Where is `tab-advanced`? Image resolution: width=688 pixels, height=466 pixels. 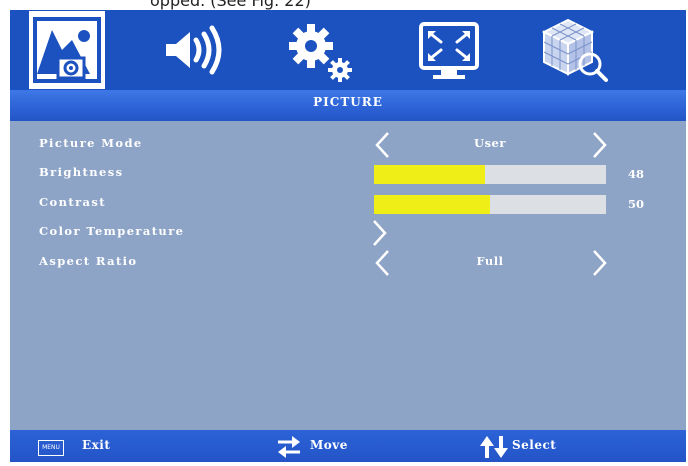 tab-advanced is located at coordinates (575, 50).